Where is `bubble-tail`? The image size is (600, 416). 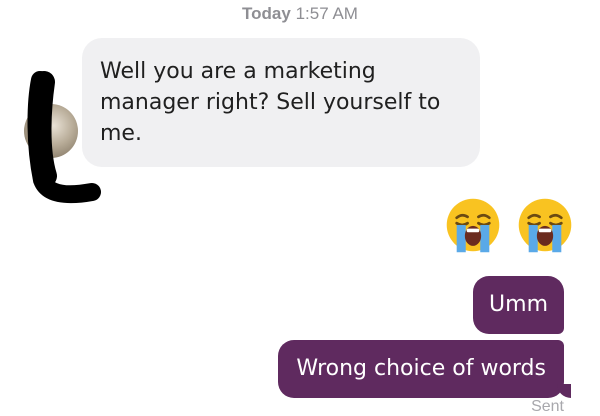 bubble-tail is located at coordinates (564, 391).